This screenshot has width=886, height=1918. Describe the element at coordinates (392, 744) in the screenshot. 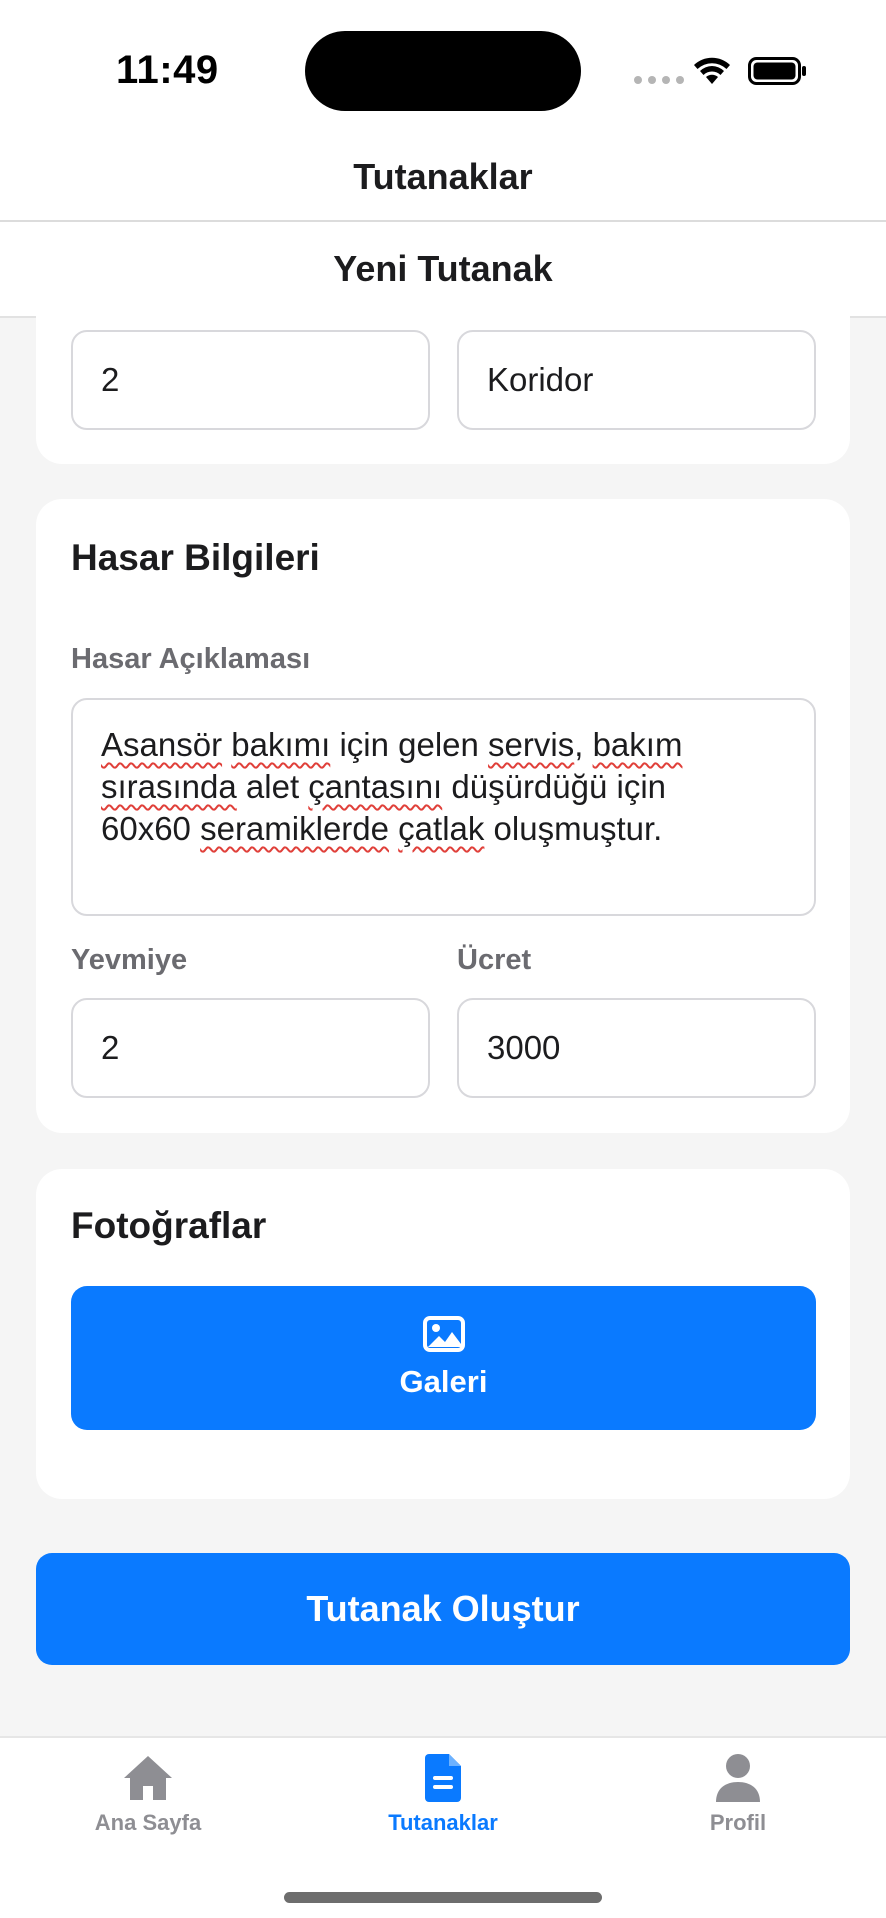

I see `description-line: Asansör bakımı için gelen servis, bakım` at that location.